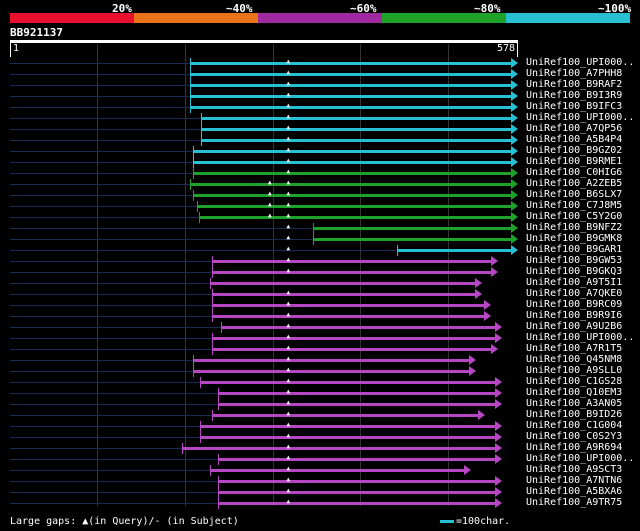  Describe the element at coordinates (574, 95) in the screenshot. I see `hit-name-link: UniRef100_B9I3R9` at that location.